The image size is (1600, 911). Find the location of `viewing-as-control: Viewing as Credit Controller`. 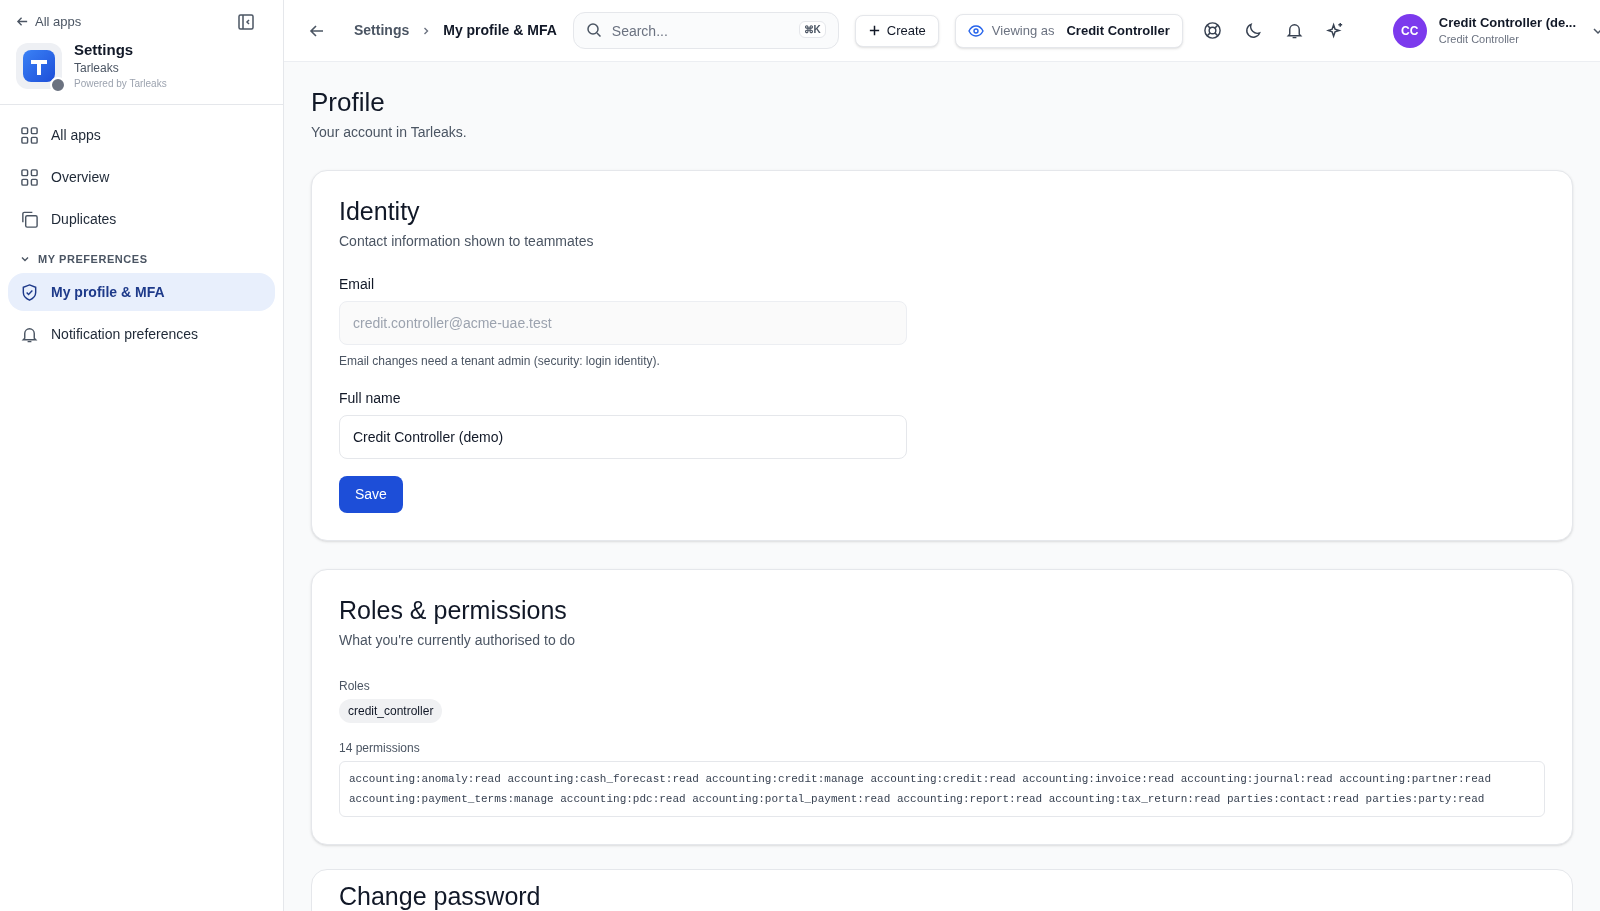

viewing-as-control: Viewing as Credit Controller is located at coordinates (1068, 30).